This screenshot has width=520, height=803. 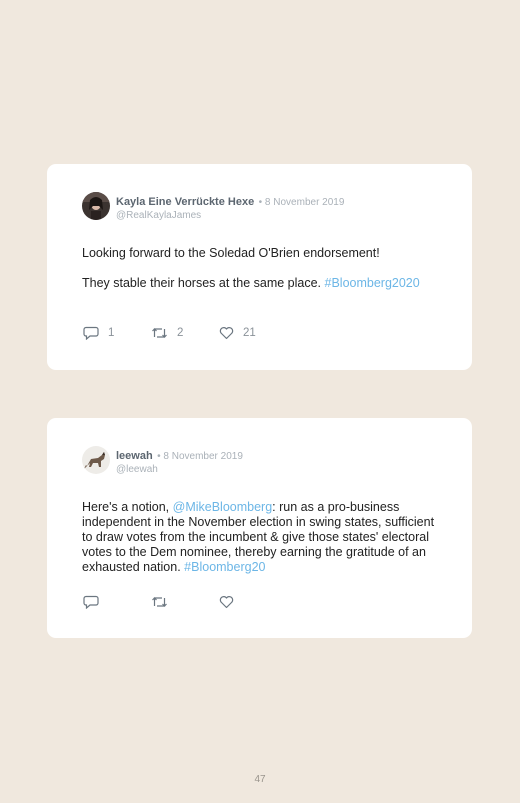 I want to click on mention-link: @MikeBloomberg, so click(x=223, y=507).